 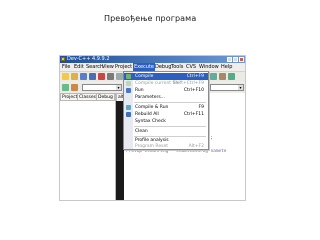 I want to click on add-file-icon, so click(x=74, y=87).